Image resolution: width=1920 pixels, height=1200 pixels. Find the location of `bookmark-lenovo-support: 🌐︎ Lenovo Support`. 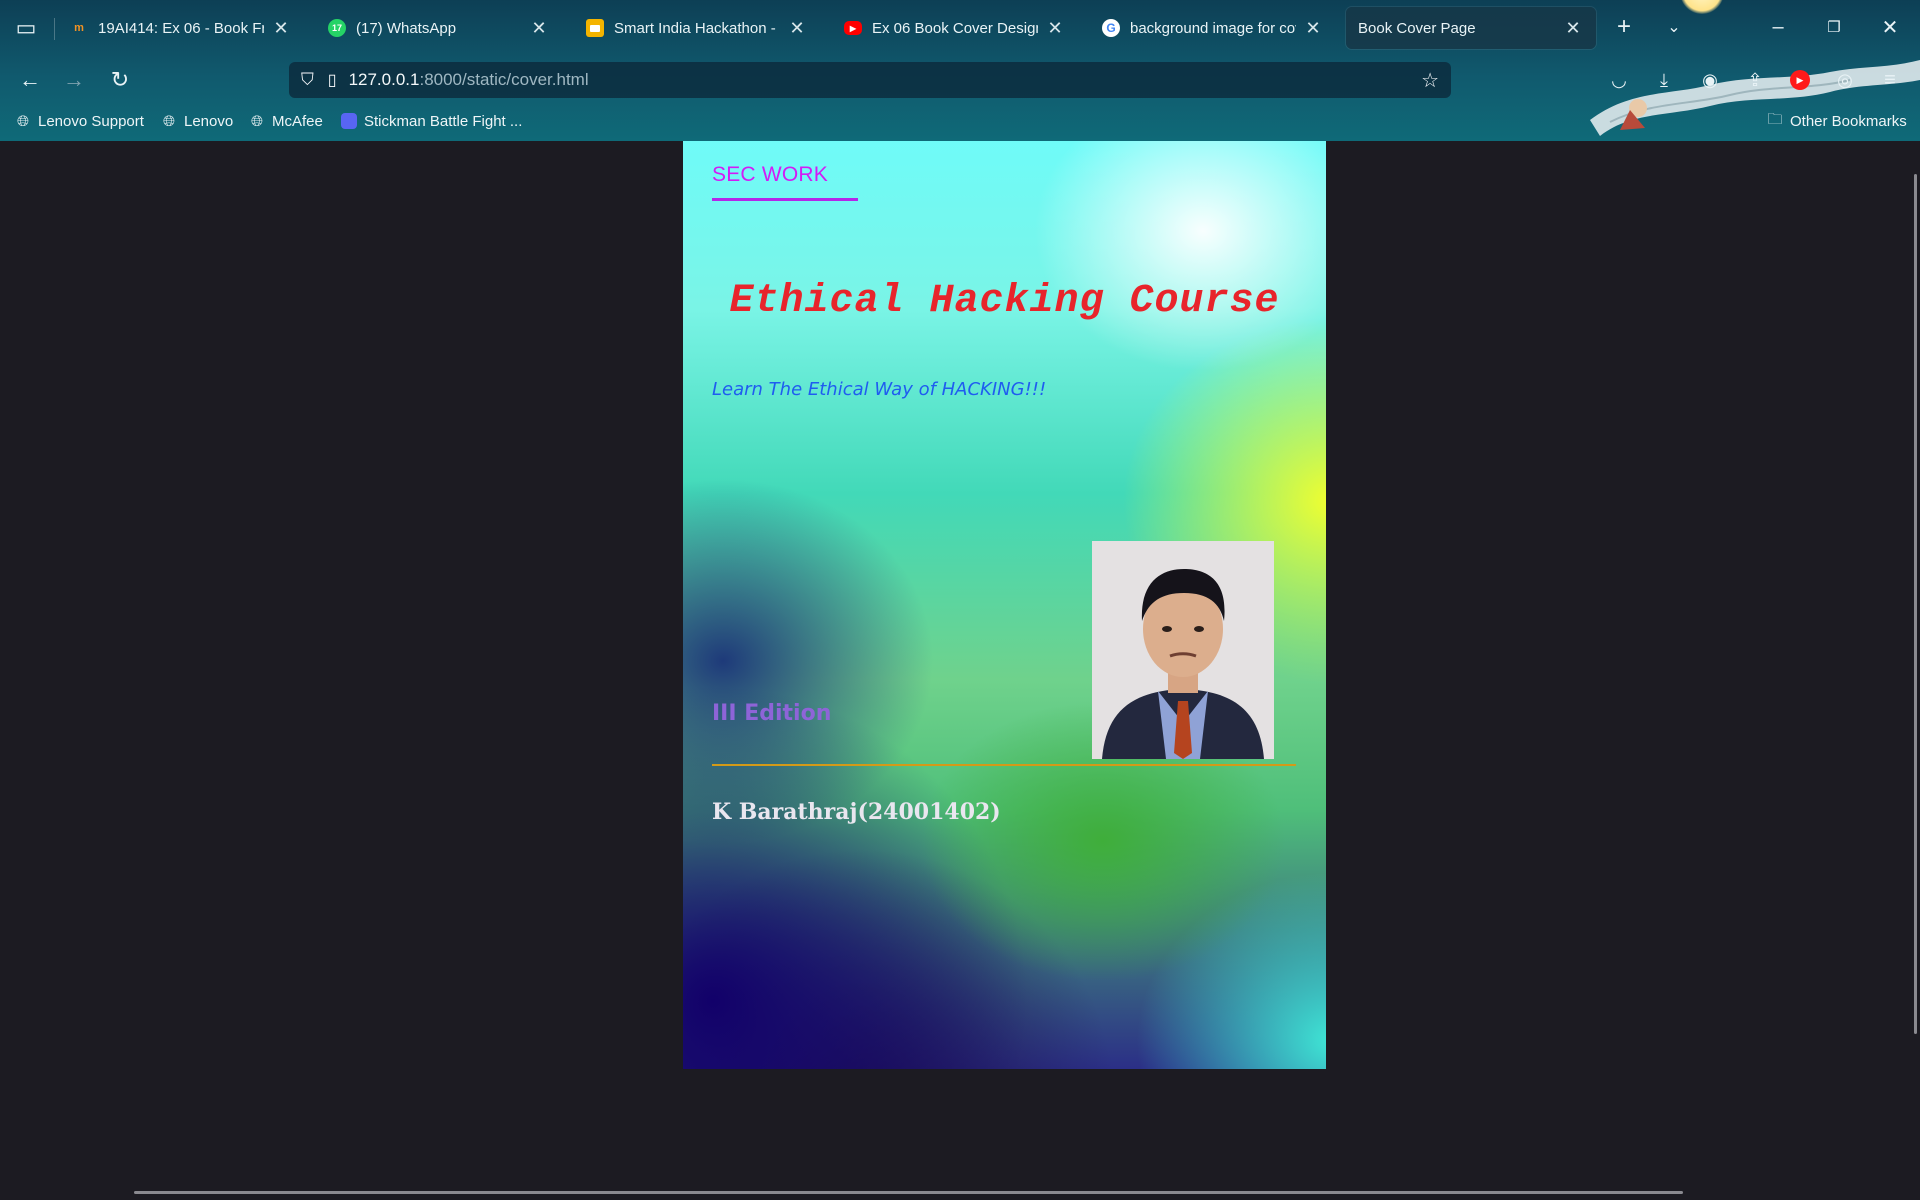

bookmark-lenovo-support: 🌐︎ Lenovo Support is located at coordinates (79, 121).